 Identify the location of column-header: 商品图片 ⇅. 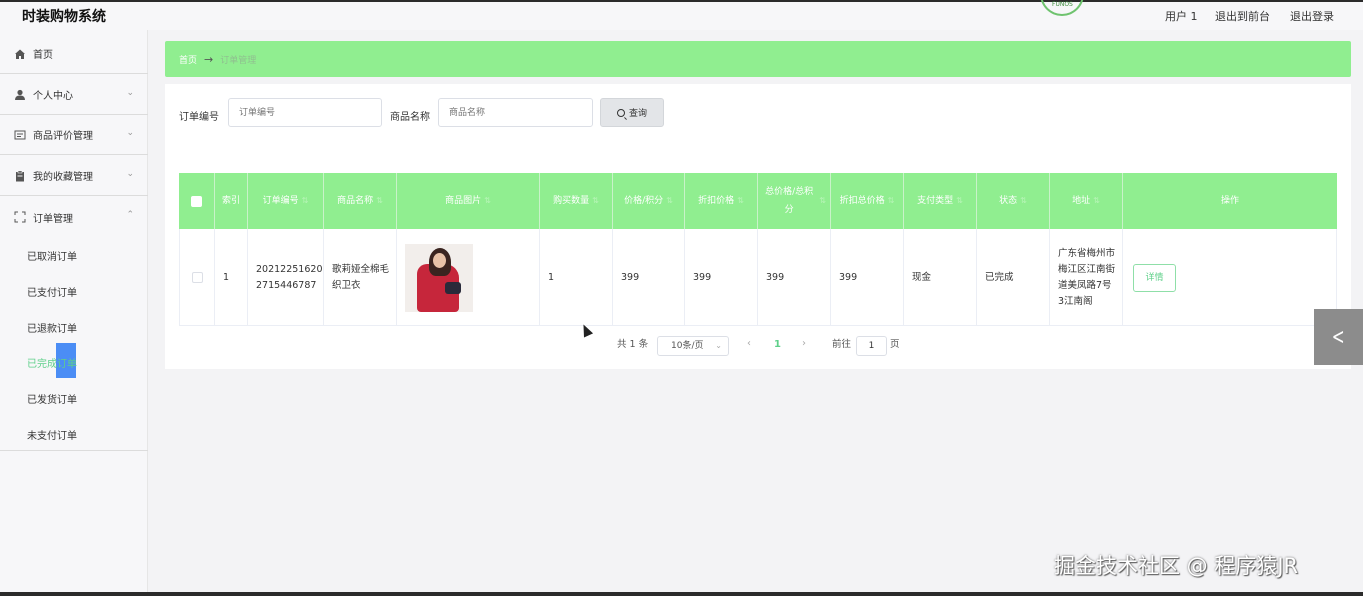
(468, 201).